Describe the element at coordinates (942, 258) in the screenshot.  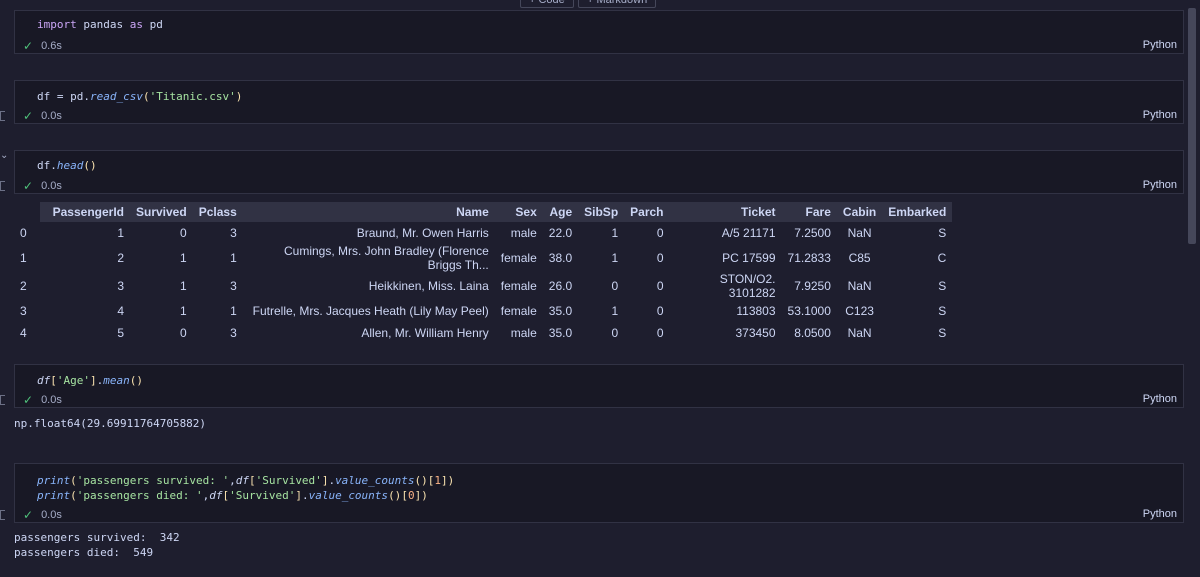
I see `table-cell: C` at that location.